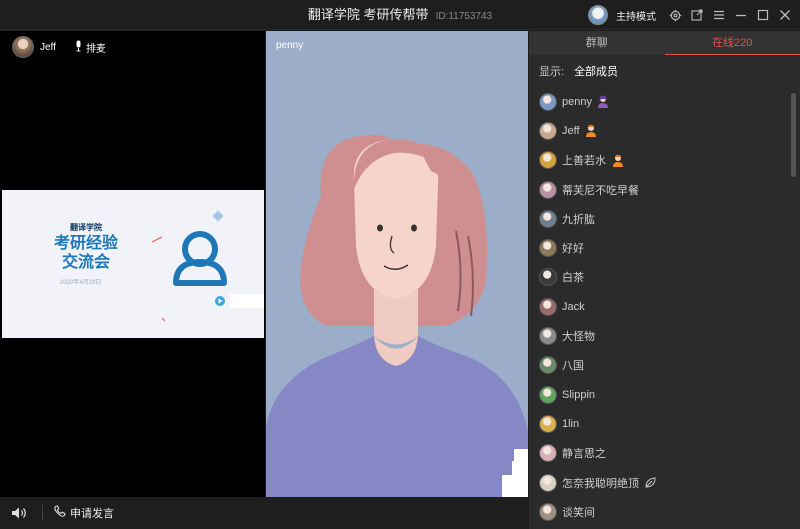 Image resolution: width=800 pixels, height=529 pixels. I want to click on member-item: 九折肱, so click(664, 218).